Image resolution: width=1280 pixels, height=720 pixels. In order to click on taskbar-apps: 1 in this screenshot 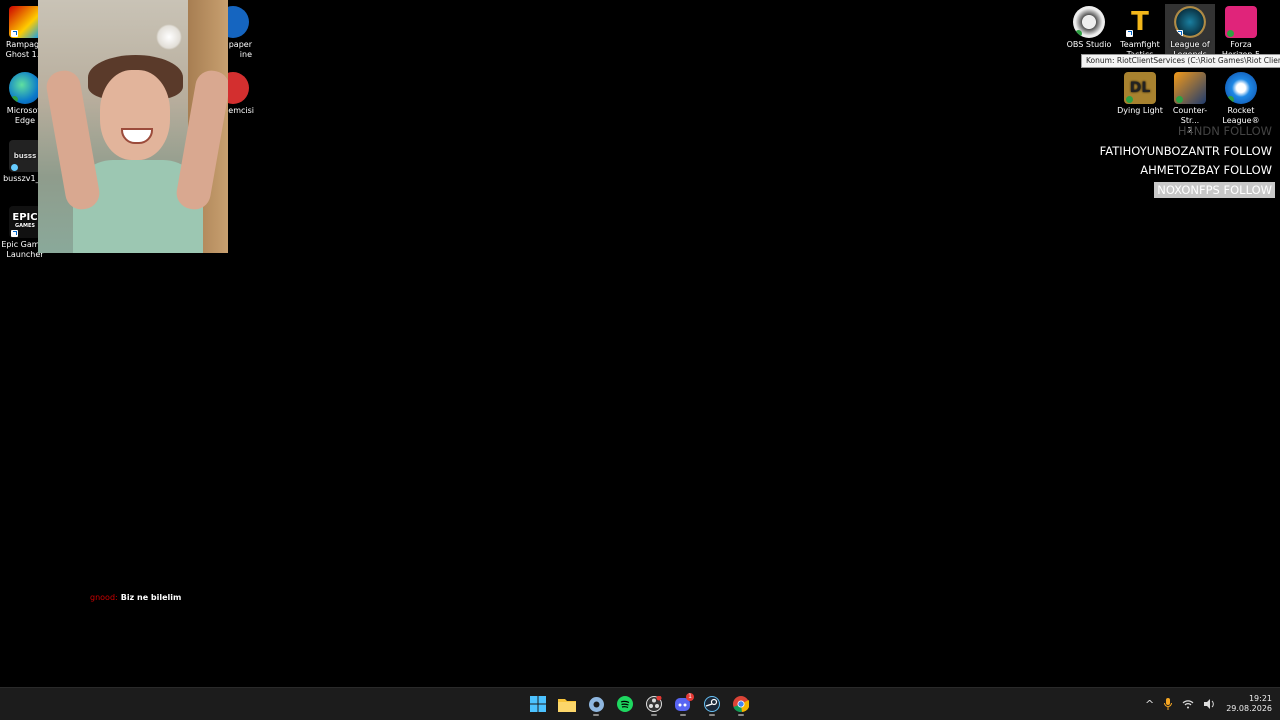, I will do `click(639, 704)`.